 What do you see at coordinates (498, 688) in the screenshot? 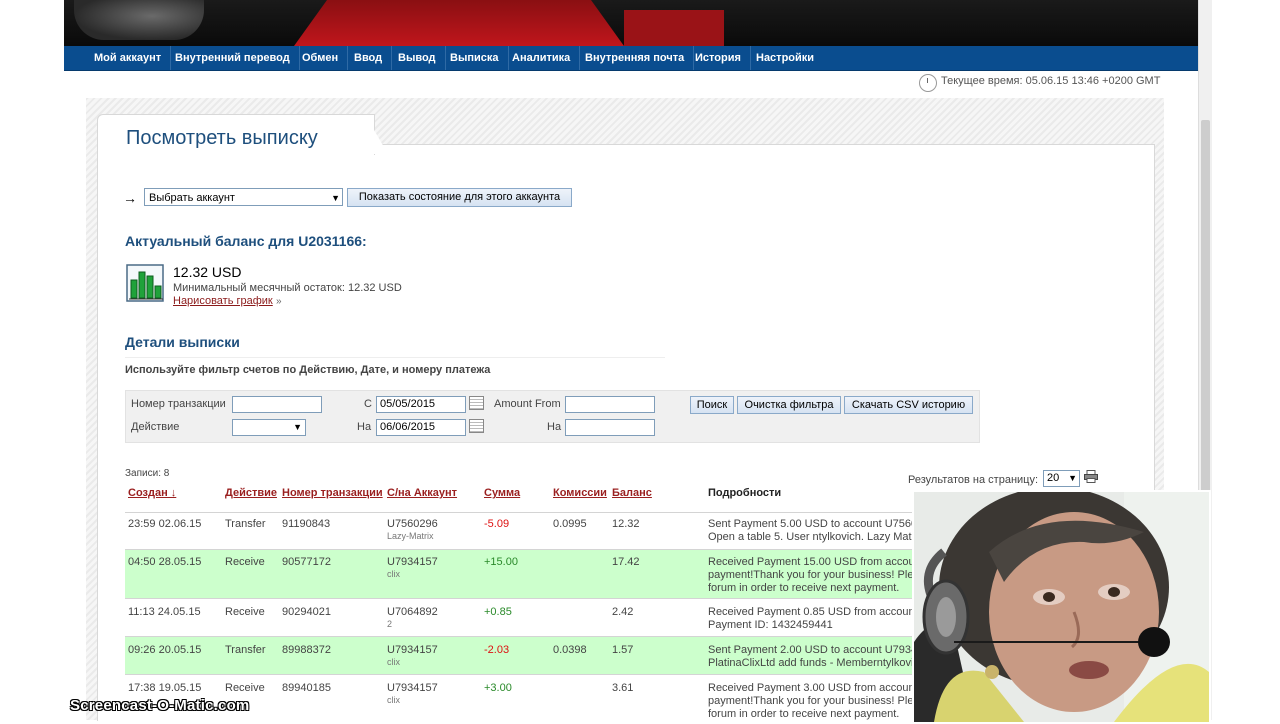
I see `cell-amount: +3.00` at bounding box center [498, 688].